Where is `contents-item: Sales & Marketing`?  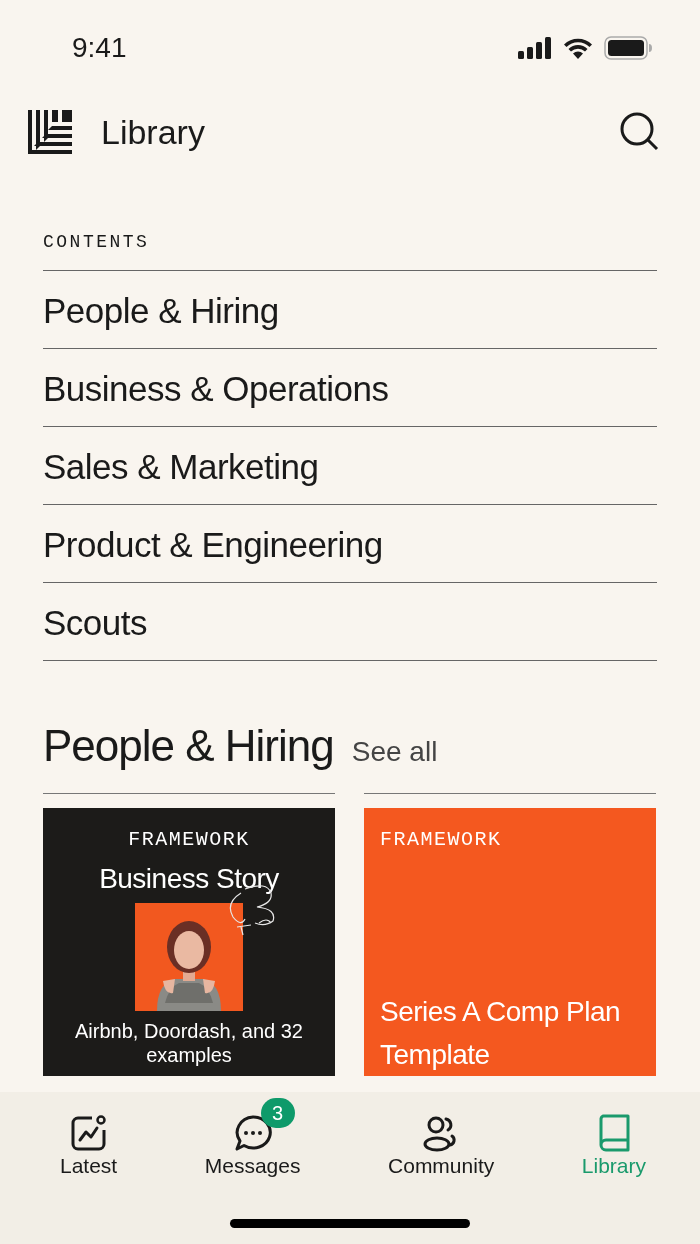
contents-item: Sales & Marketing is located at coordinates (350, 466).